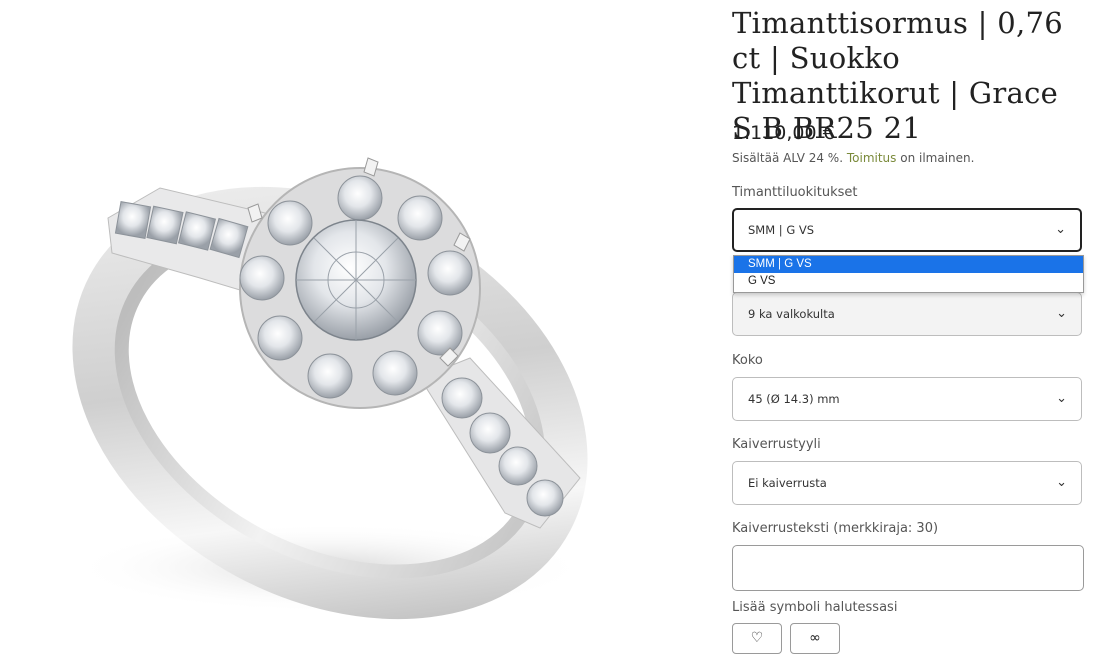 The image size is (1100, 667). What do you see at coordinates (747, 360) in the screenshot?
I see `size-label: Koko` at bounding box center [747, 360].